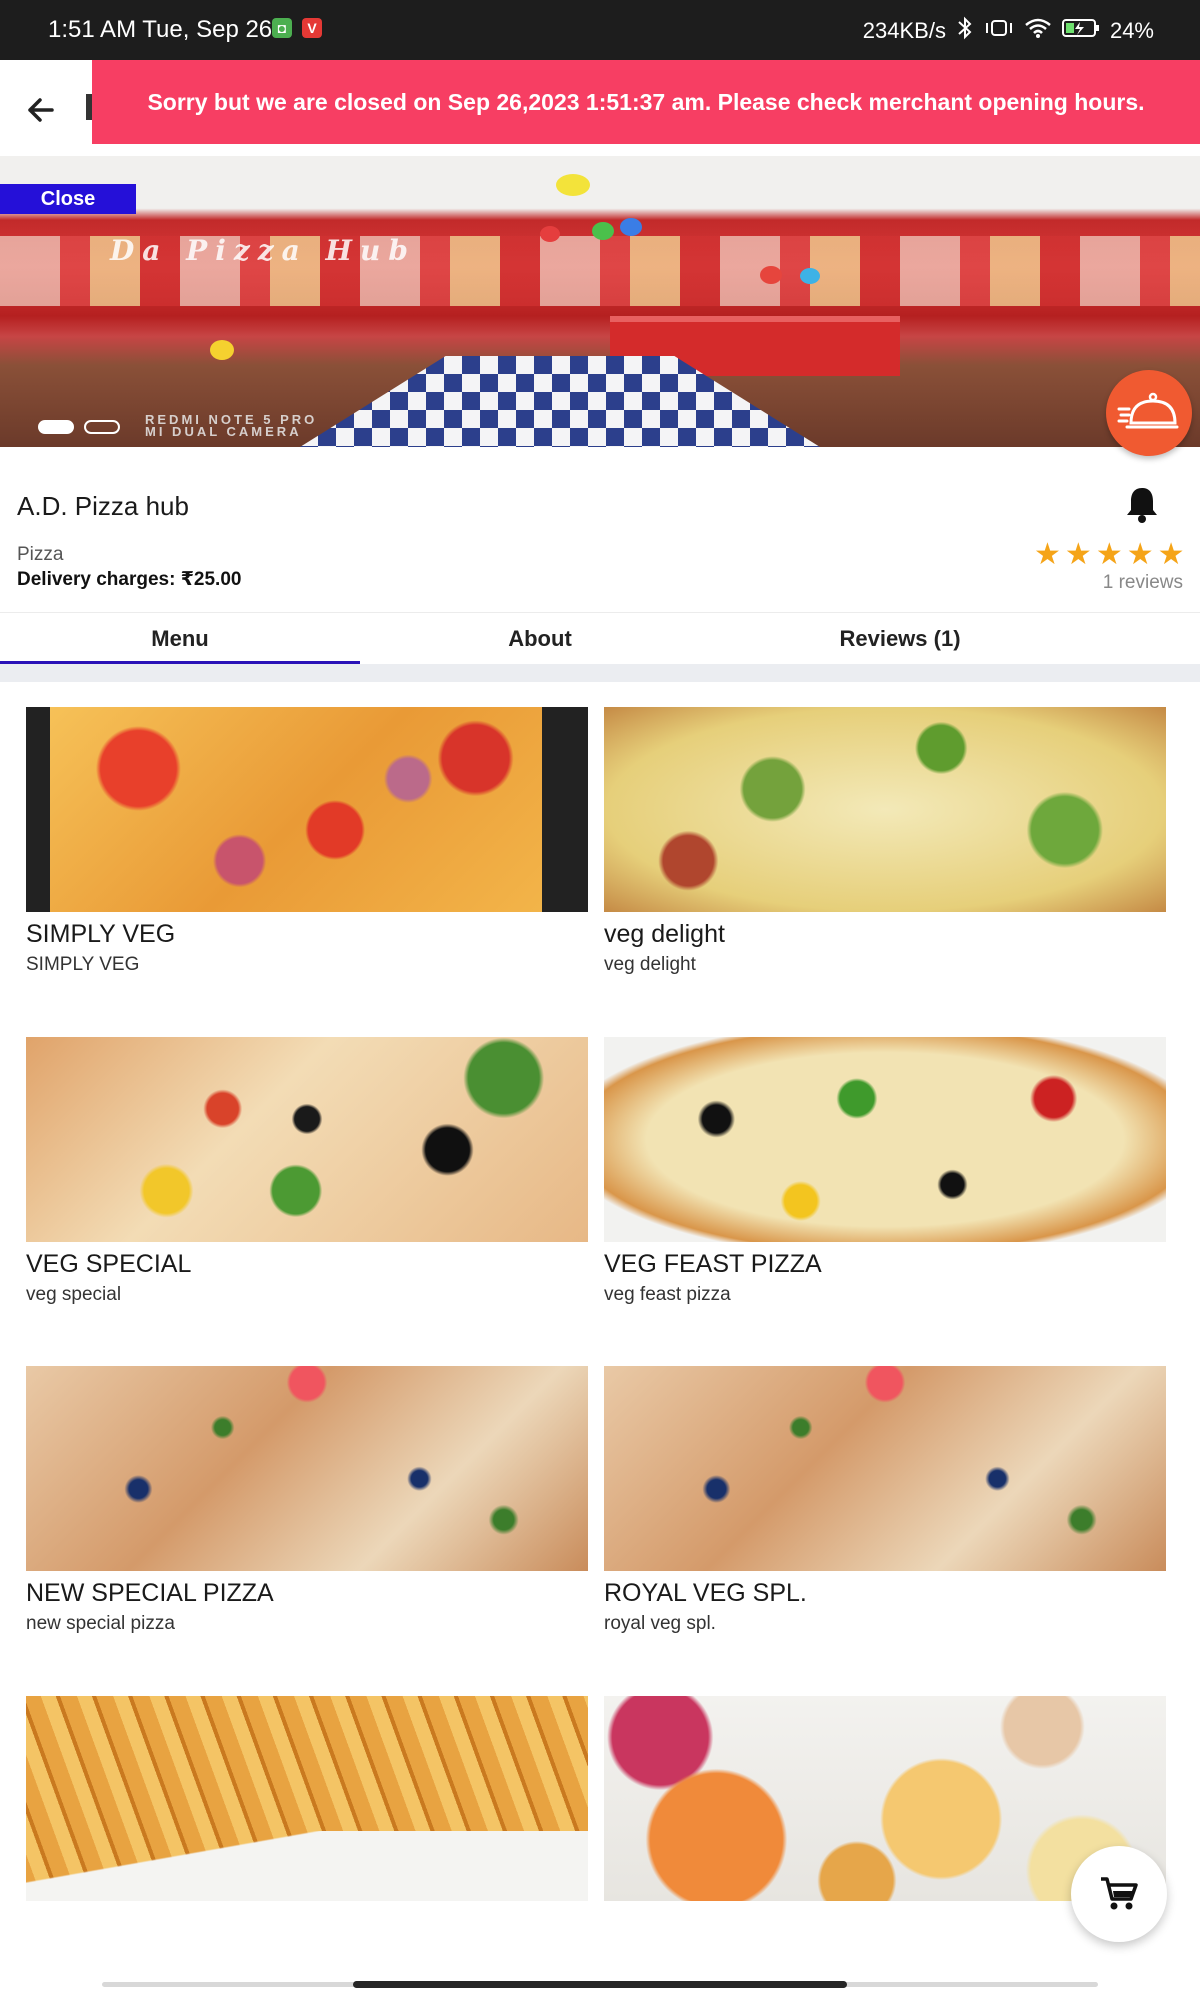  Describe the element at coordinates (650, 964) in the screenshot. I see `menu-item-subtitle: veg delight` at that location.